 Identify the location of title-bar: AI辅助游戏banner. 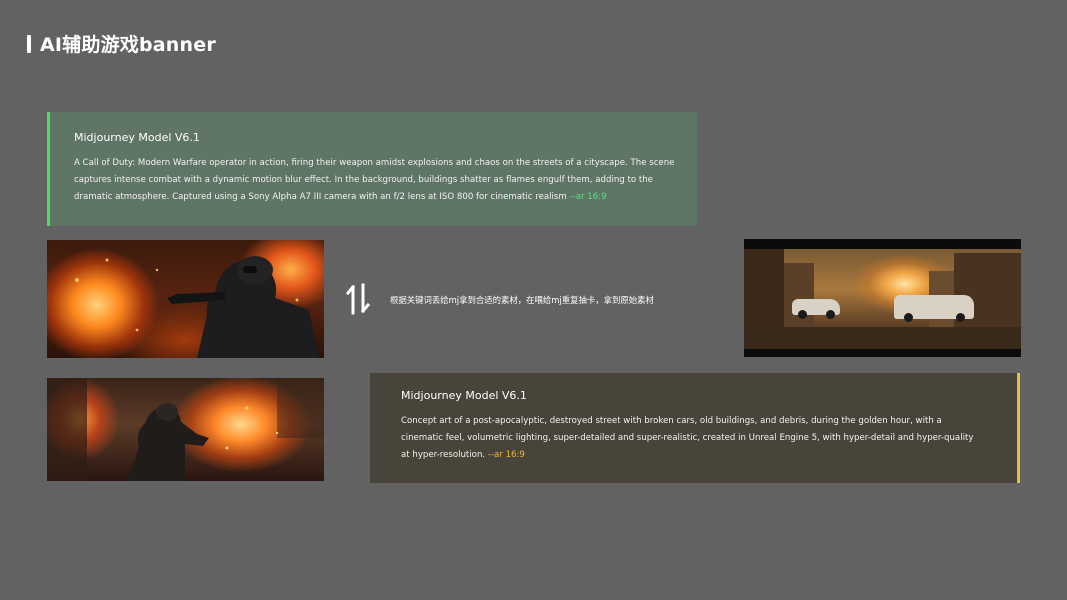
(121, 43).